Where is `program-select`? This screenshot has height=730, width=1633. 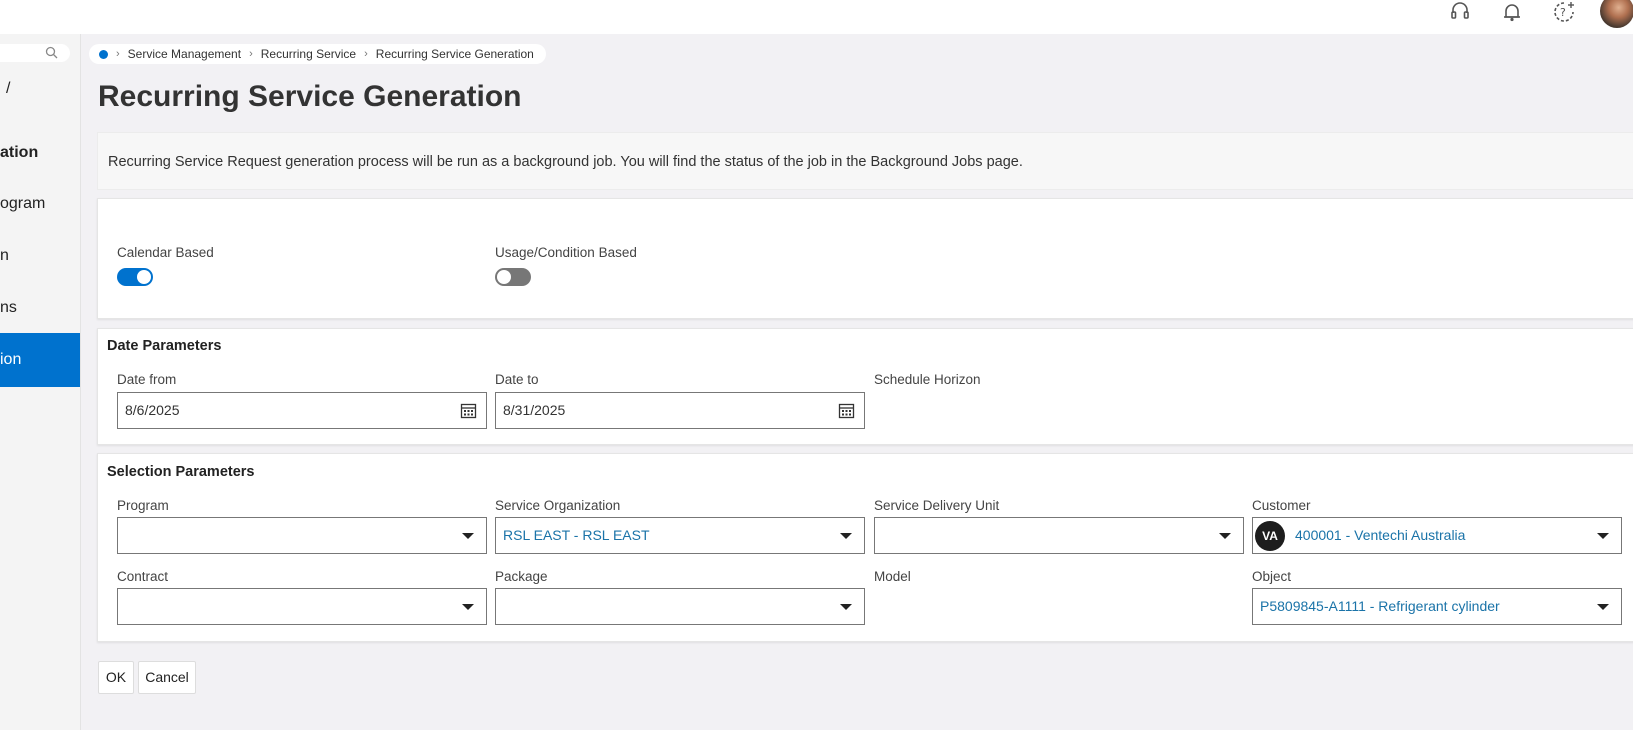
program-select is located at coordinates (302, 535).